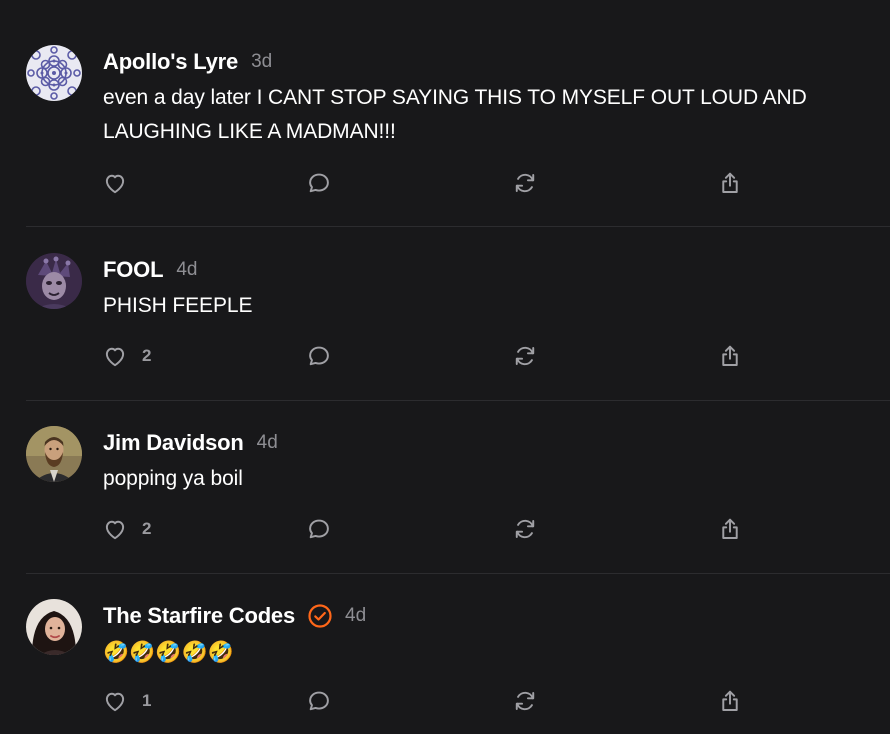  I want to click on timestamp: 3d, so click(261, 62).